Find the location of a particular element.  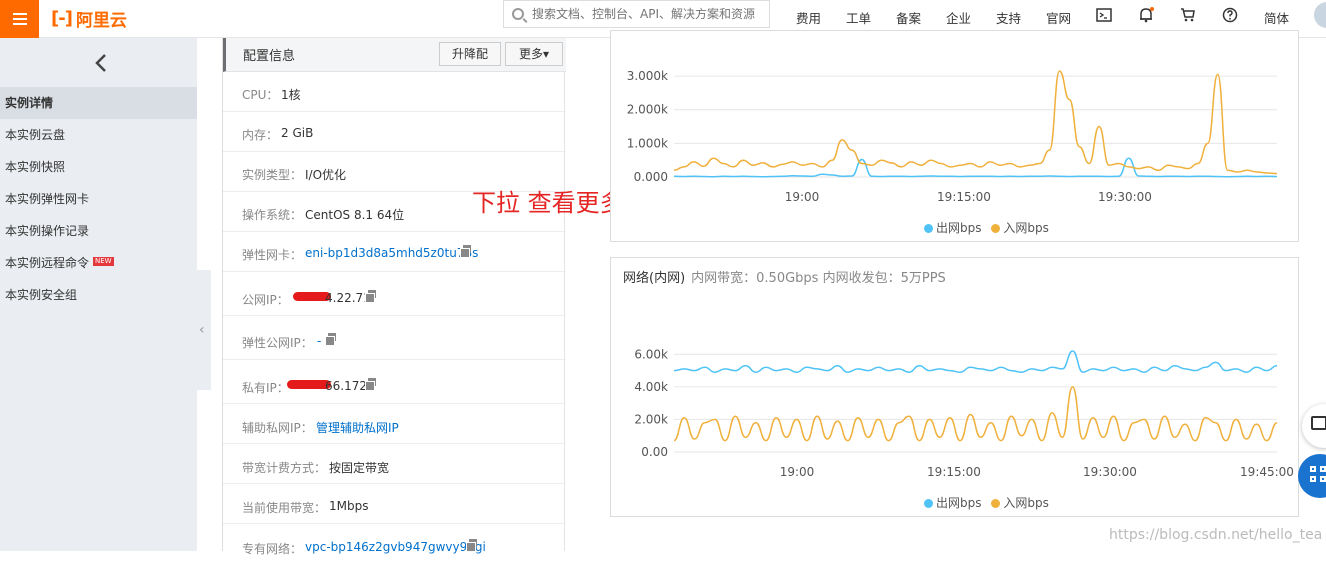

cart-icon is located at coordinates (1188, 15).